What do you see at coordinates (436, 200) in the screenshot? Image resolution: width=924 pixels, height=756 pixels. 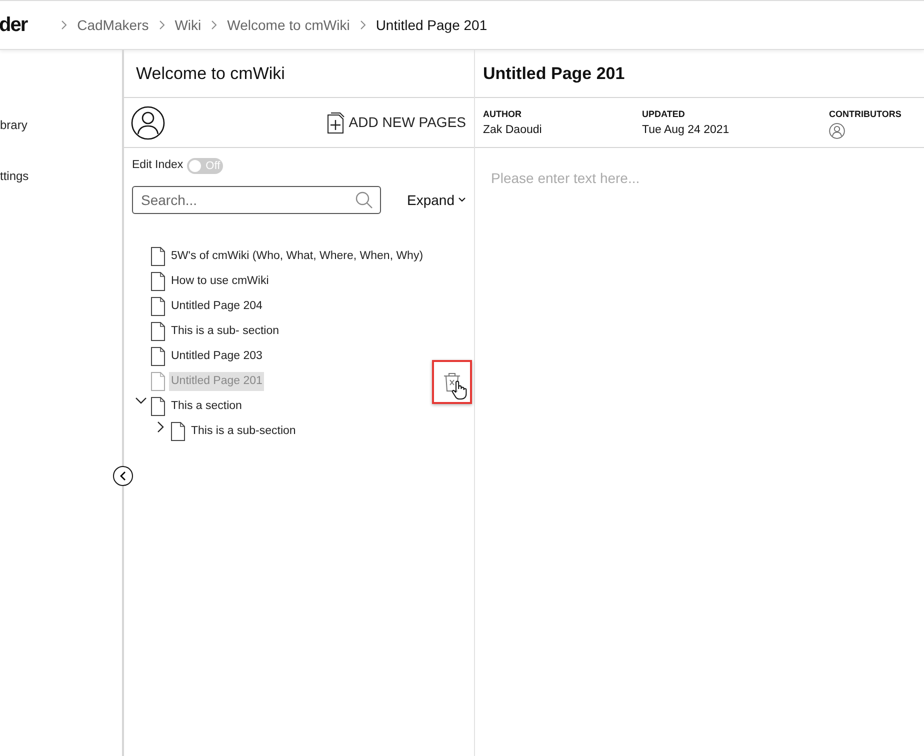 I see `expand-button: Expand` at bounding box center [436, 200].